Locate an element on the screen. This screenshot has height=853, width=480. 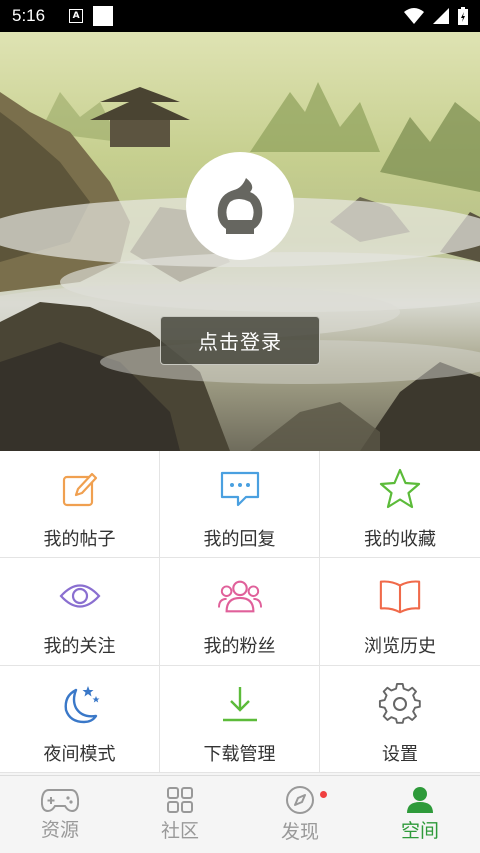
tab-community: 社区 is located at coordinates (180, 814).